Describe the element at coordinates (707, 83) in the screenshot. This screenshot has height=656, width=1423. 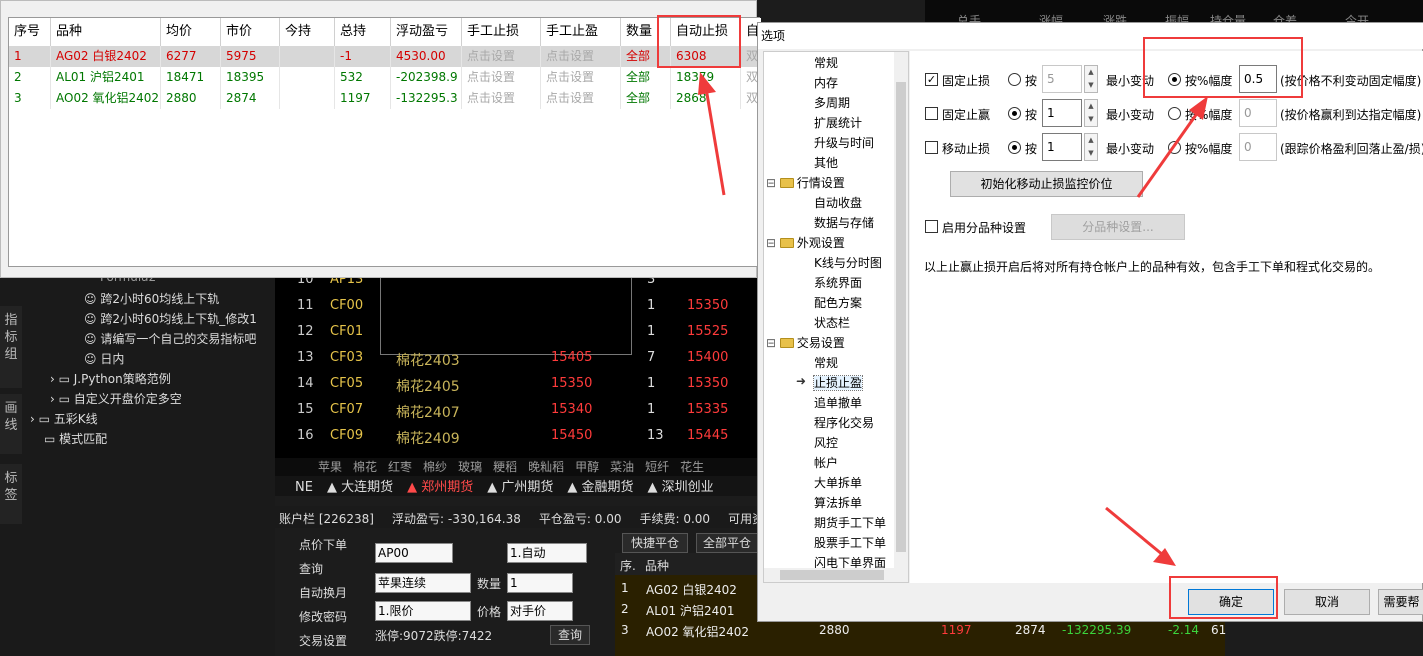
I see `arrowhead-auto-sl` at that location.